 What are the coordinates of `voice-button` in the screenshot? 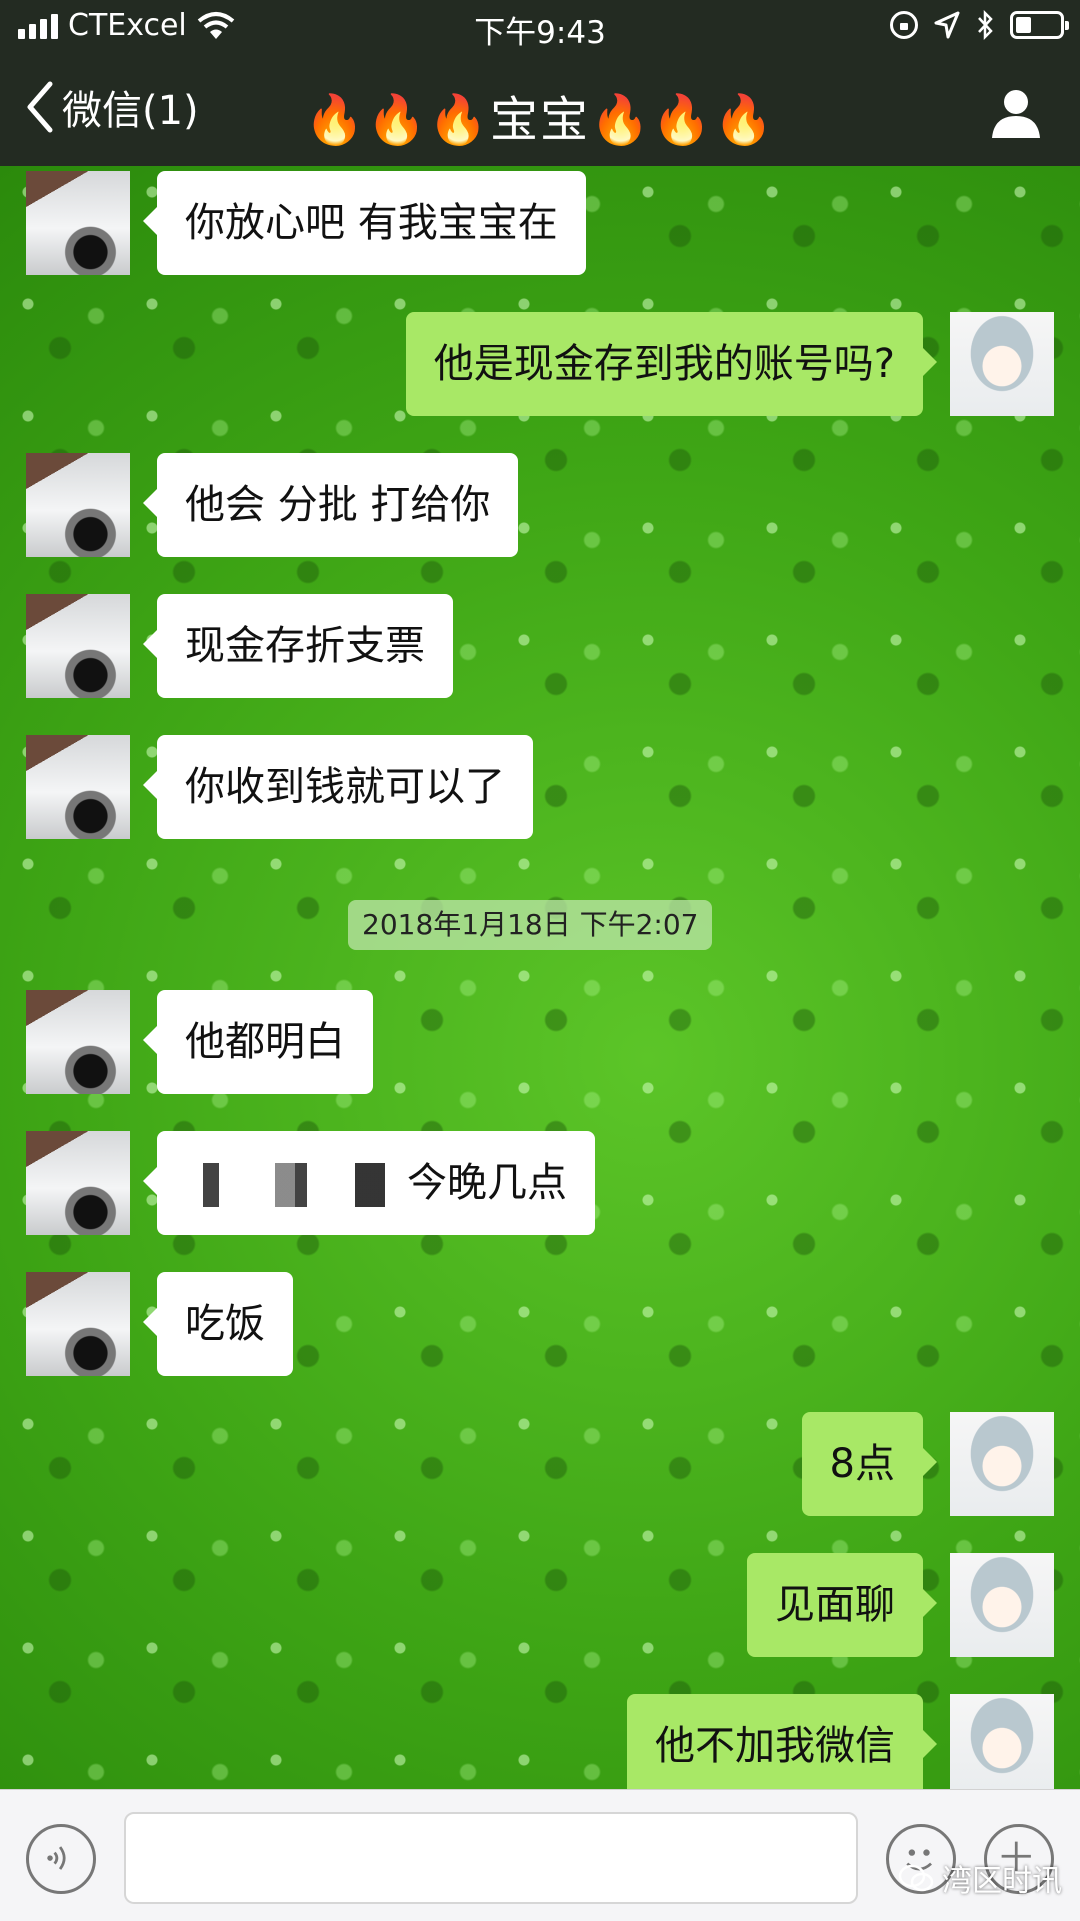 It's located at (61, 1859).